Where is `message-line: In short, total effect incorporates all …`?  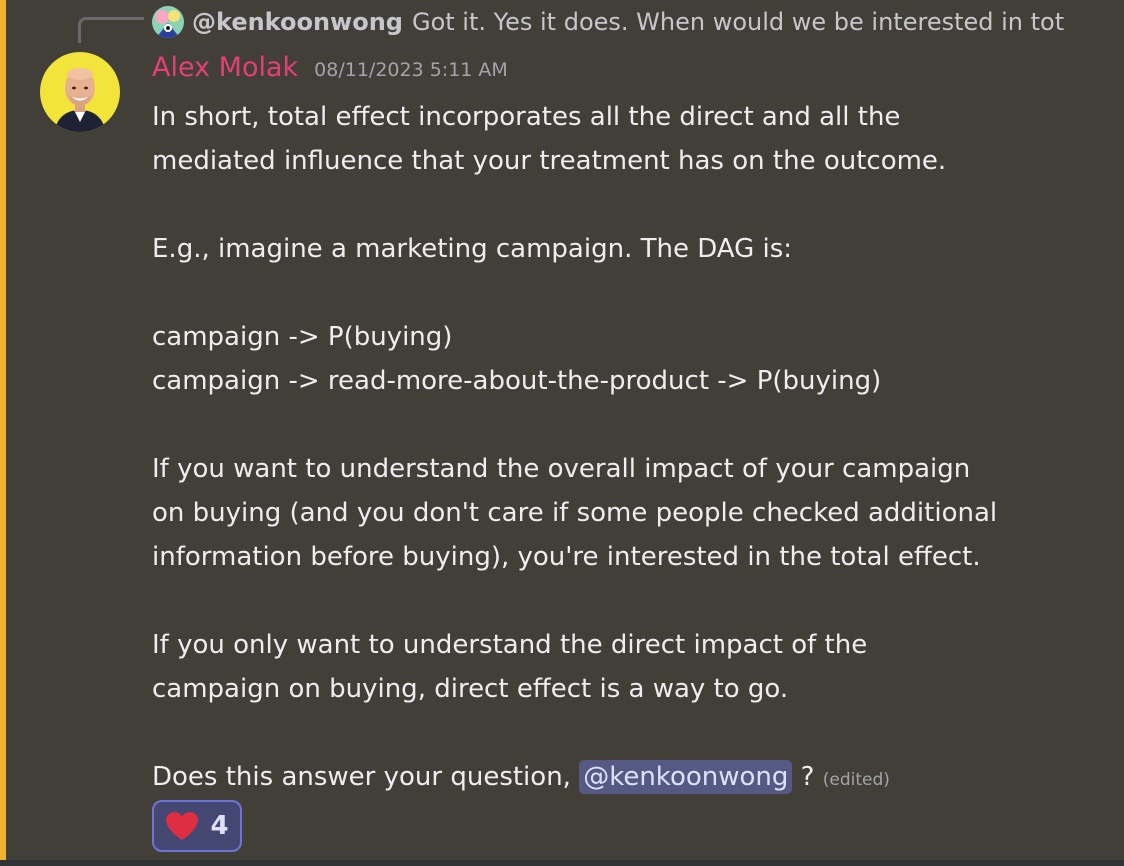 message-line: In short, total effect incorporates all … is located at coordinates (526, 117).